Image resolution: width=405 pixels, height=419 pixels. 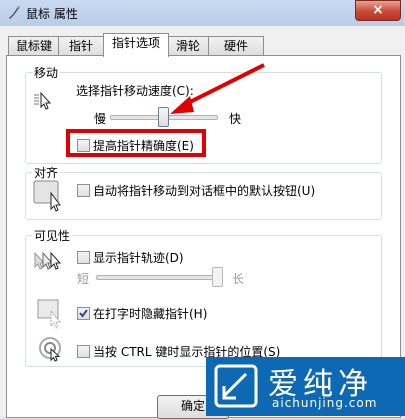 I want to click on tab-wheel: 滑轮, so click(x=188, y=46).